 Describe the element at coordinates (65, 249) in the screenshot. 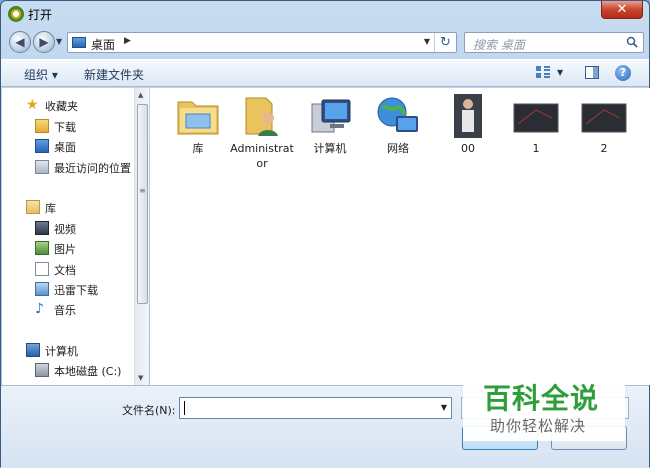

I see `sidebar-item-label: 图片` at that location.